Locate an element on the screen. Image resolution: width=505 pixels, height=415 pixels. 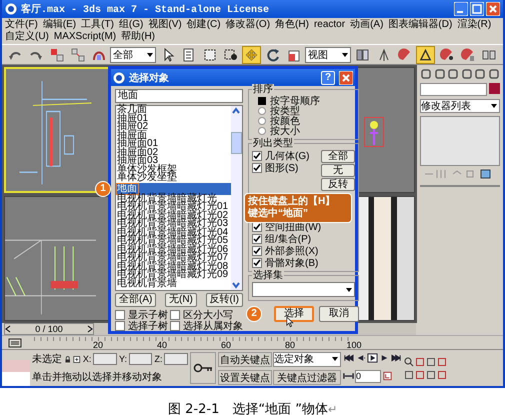
object-list-item: 电视机背景墙暗藏灯光02 is located at coordinates (174, 216).